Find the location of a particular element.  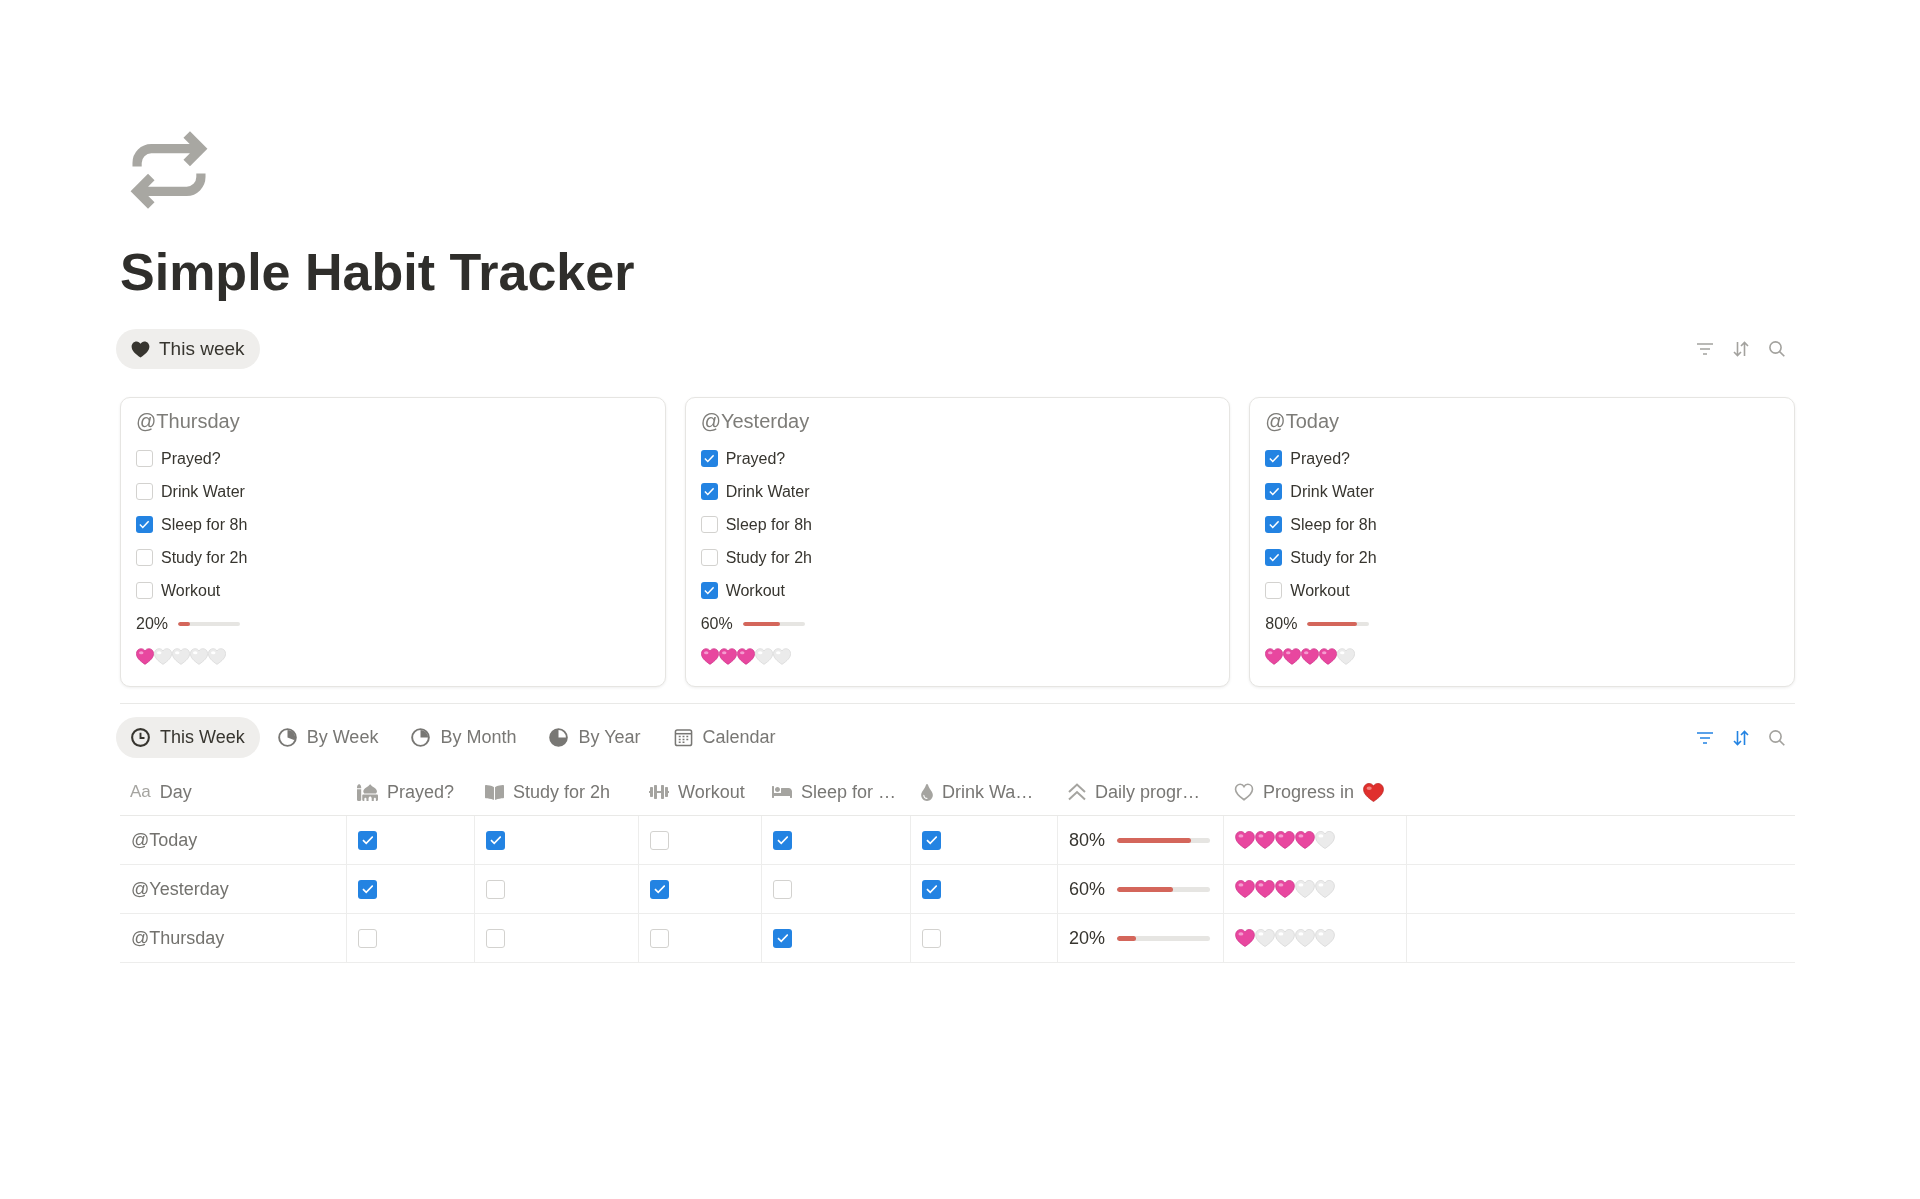

type-glyph: Aa is located at coordinates (140, 792).